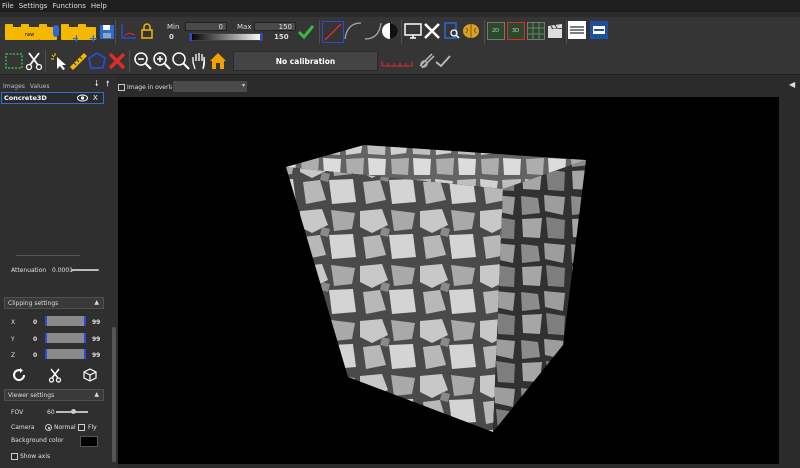  Describe the element at coordinates (577, 30) in the screenshot. I see `partner-logo-icon` at that location.